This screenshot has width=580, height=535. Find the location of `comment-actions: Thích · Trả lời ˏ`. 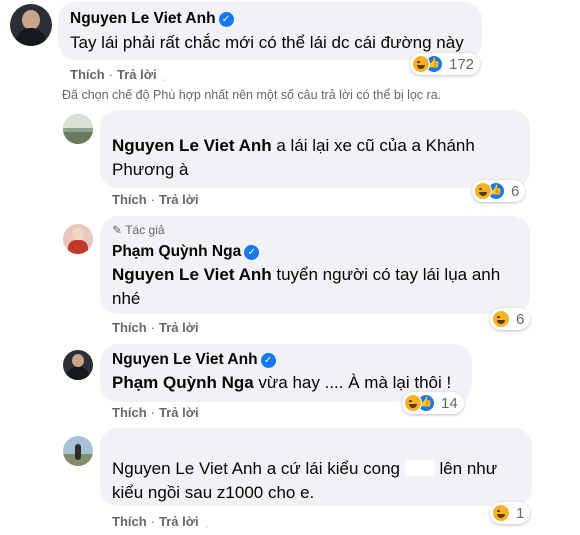

comment-actions: Thích · Trả lời ˏ is located at coordinates (118, 74).